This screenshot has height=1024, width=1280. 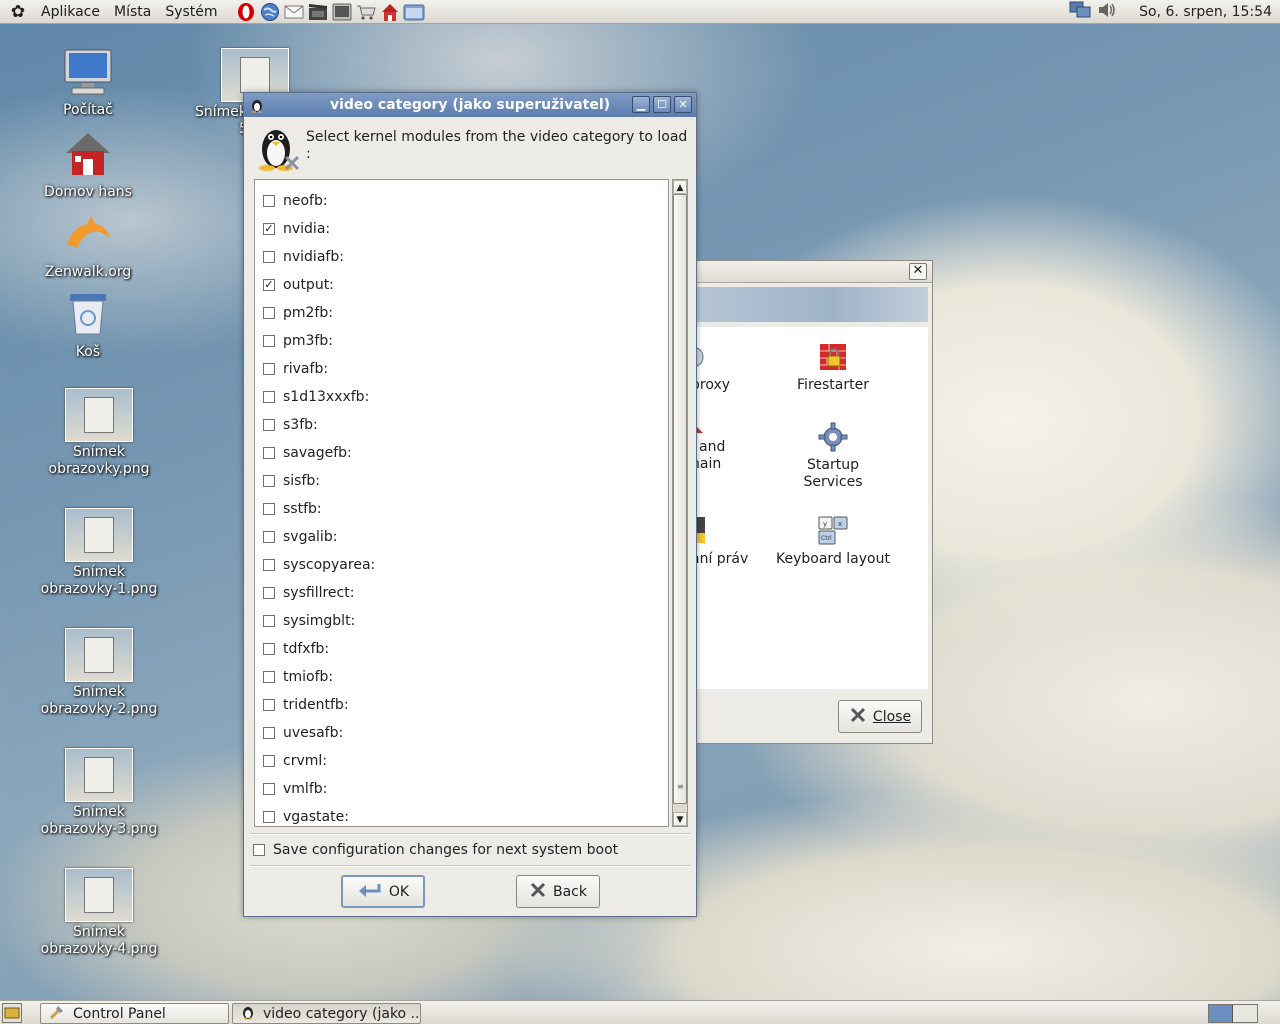 I want to click on terminal-icon, so click(x=342, y=12).